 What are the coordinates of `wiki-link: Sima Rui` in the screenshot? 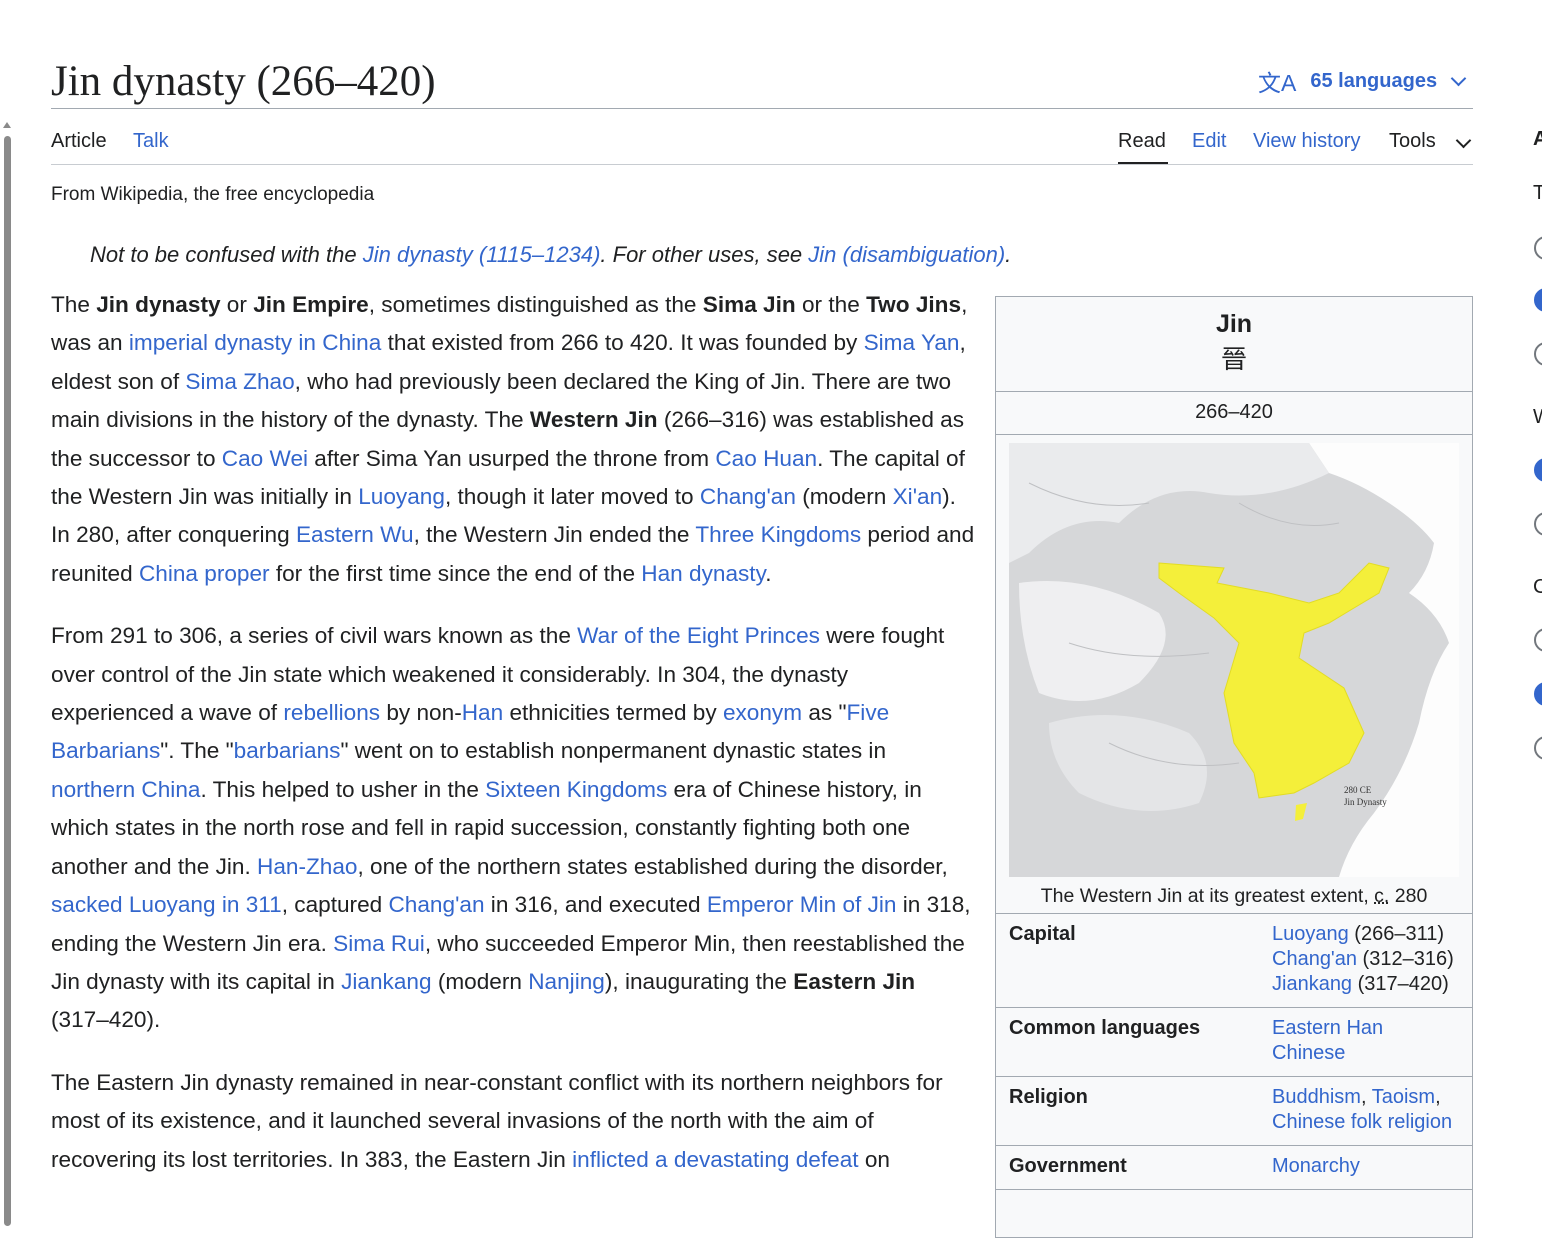 It's located at (379, 943).